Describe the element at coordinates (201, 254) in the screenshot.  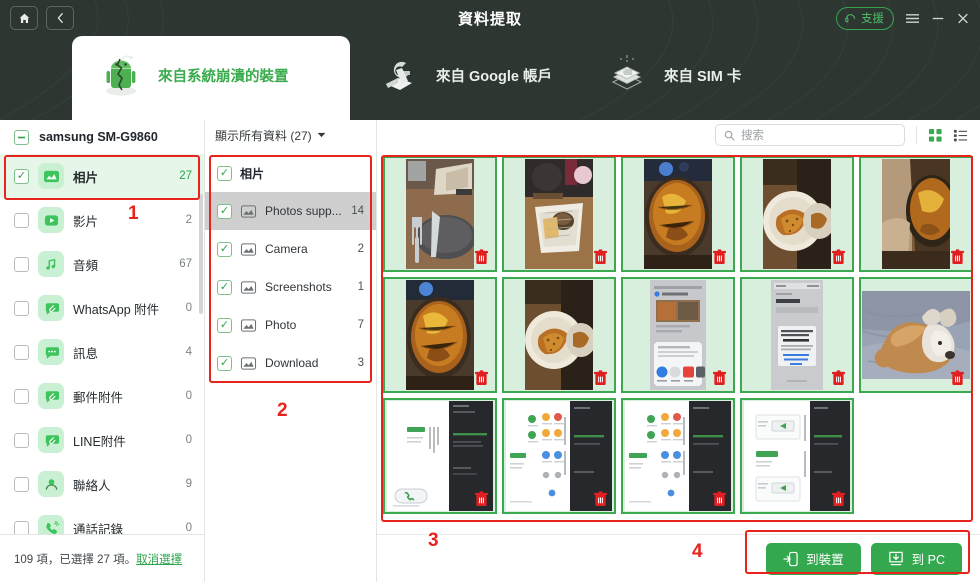
I see `sidebar-scrollbar` at that location.